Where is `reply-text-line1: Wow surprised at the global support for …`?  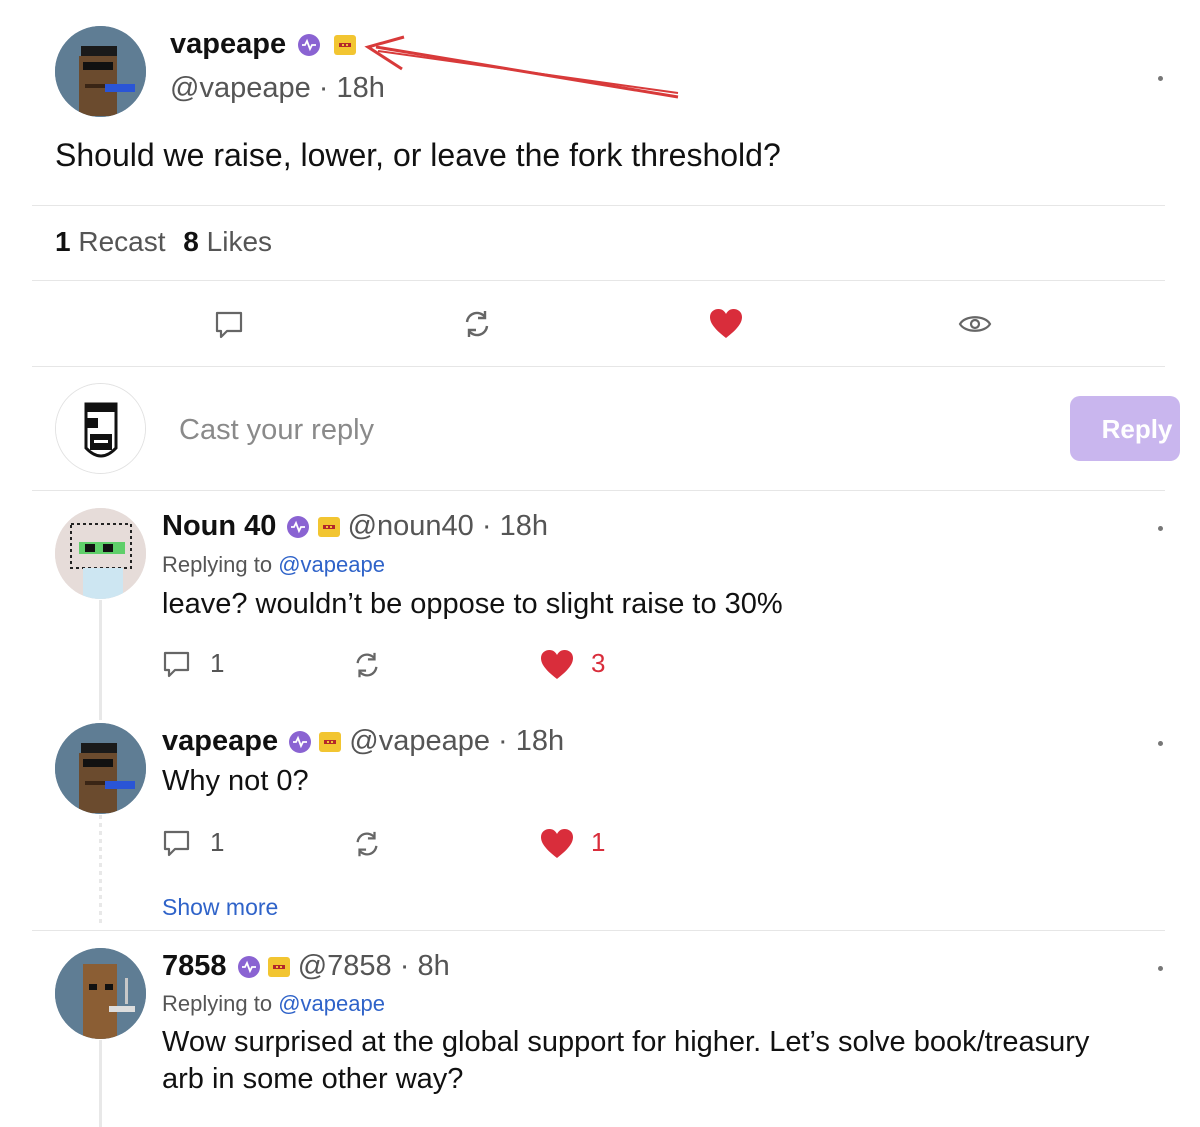
reply-text-line1: Wow surprised at the global support for … is located at coordinates (626, 1042).